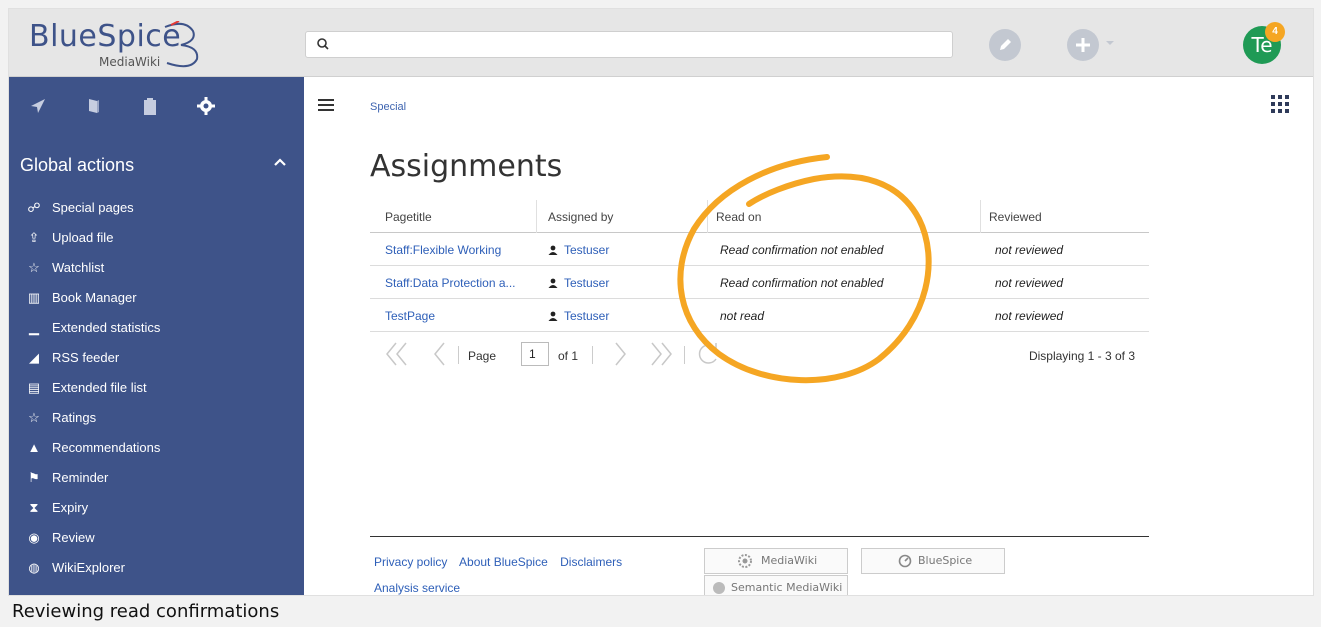 The height and width of the screenshot is (627, 1321). I want to click on page-title-link: TestPage, so click(460, 316).